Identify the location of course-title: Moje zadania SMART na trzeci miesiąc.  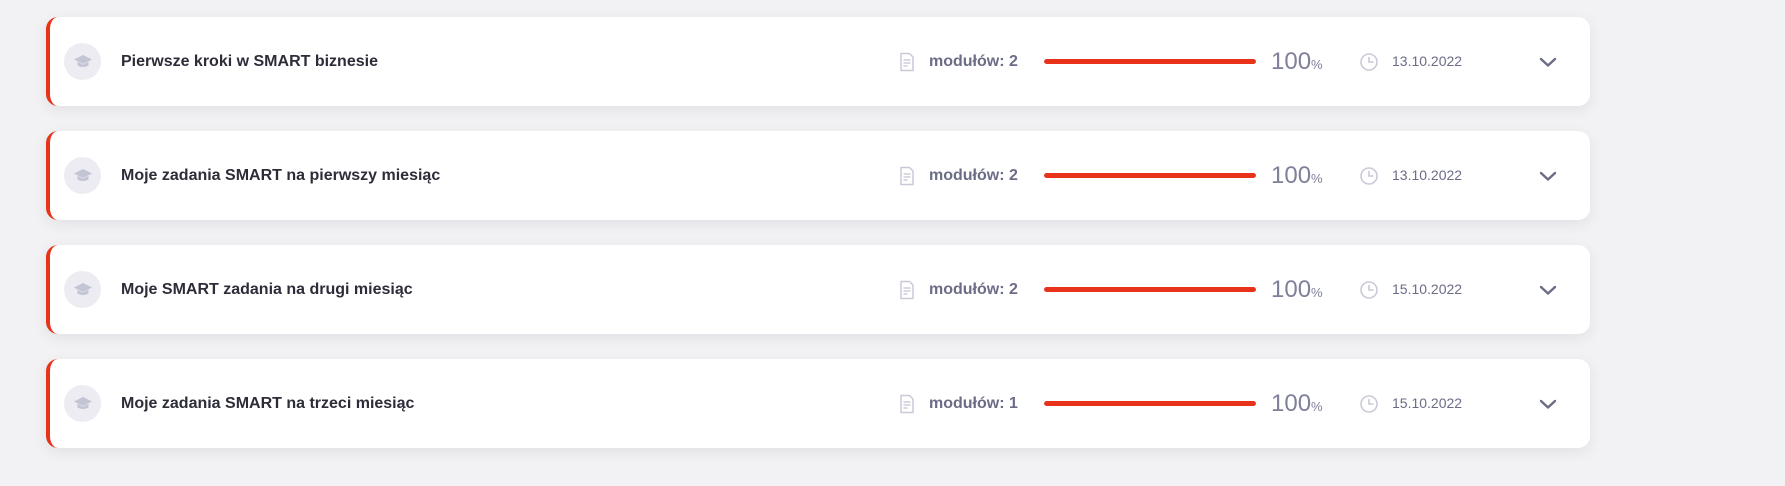
(268, 403).